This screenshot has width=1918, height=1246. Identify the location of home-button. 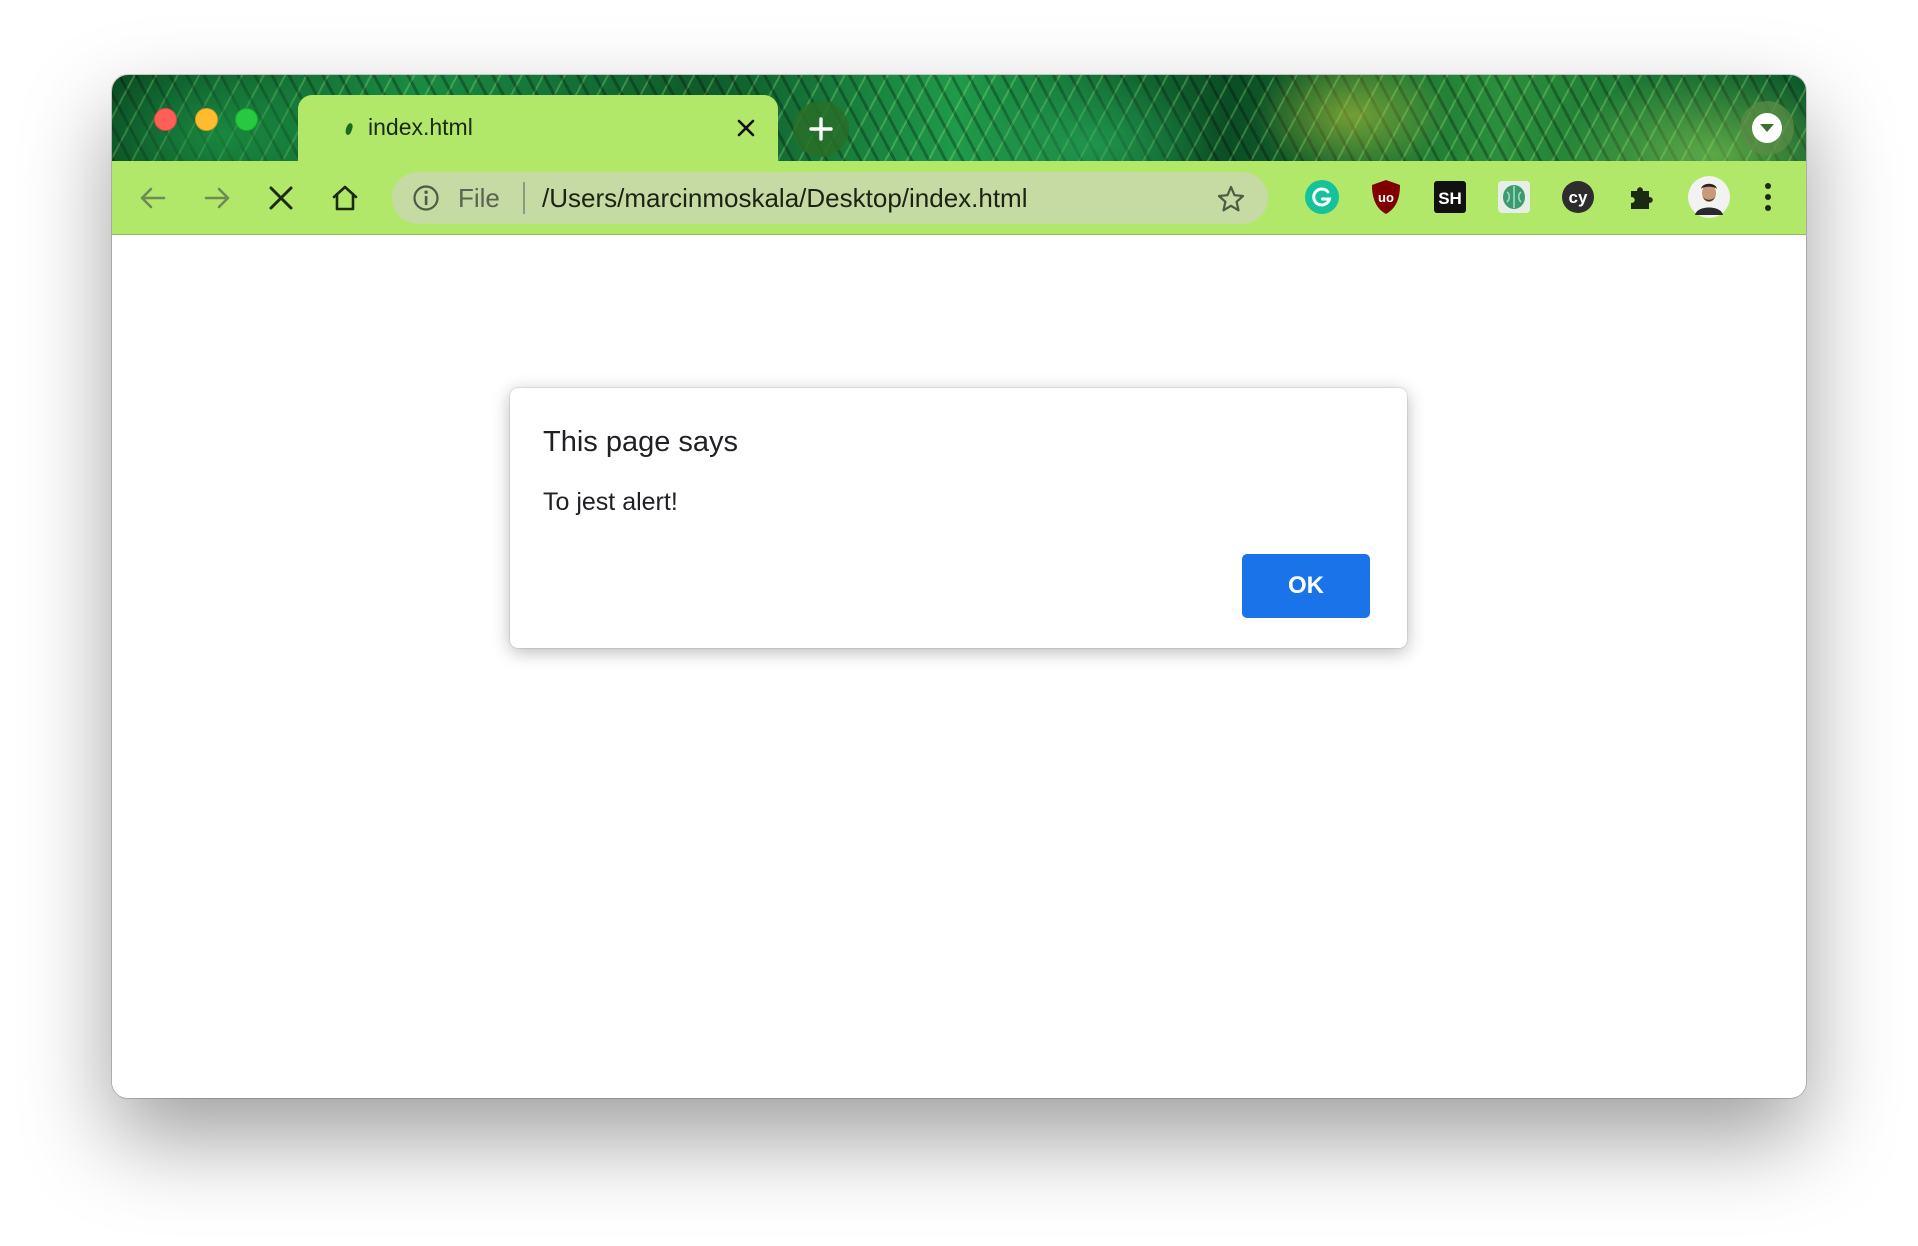
(345, 198).